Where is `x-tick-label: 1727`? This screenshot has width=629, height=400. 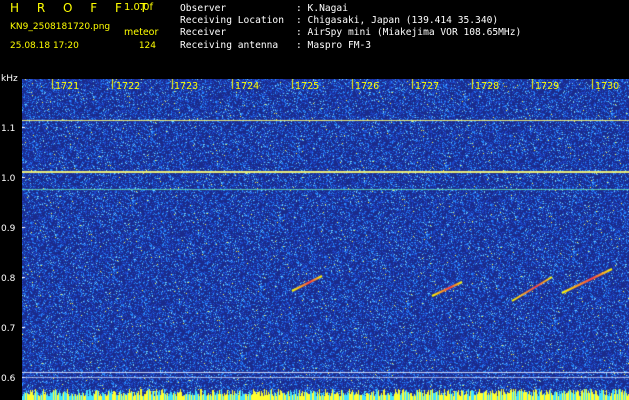
x-tick-label: 1727 is located at coordinates (427, 86).